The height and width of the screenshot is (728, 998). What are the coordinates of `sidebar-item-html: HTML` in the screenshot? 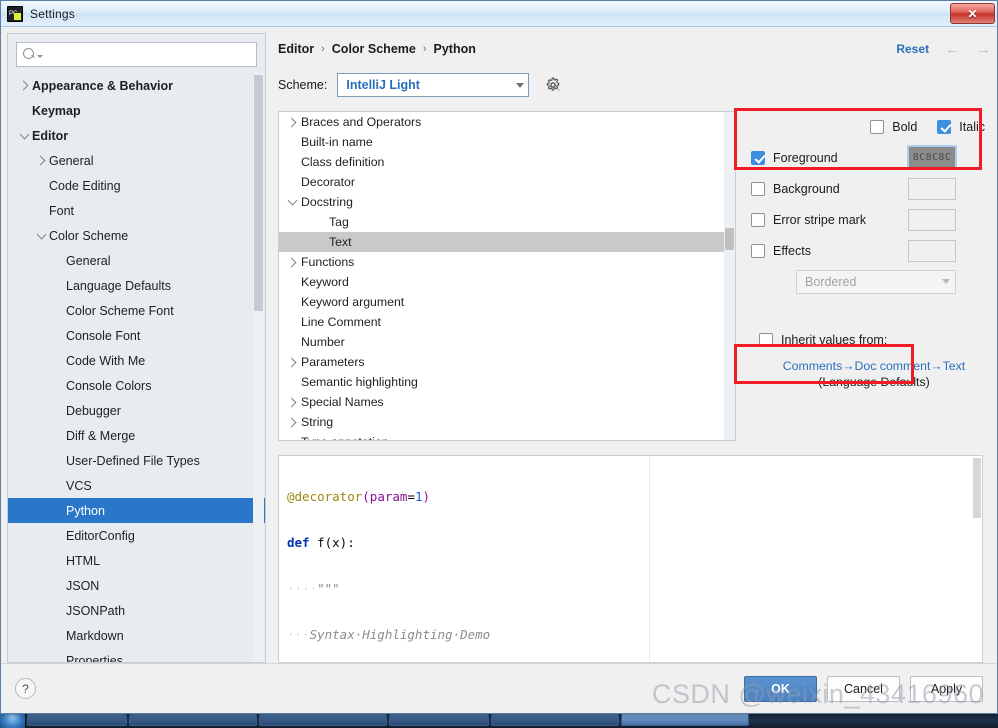 It's located at (136, 560).